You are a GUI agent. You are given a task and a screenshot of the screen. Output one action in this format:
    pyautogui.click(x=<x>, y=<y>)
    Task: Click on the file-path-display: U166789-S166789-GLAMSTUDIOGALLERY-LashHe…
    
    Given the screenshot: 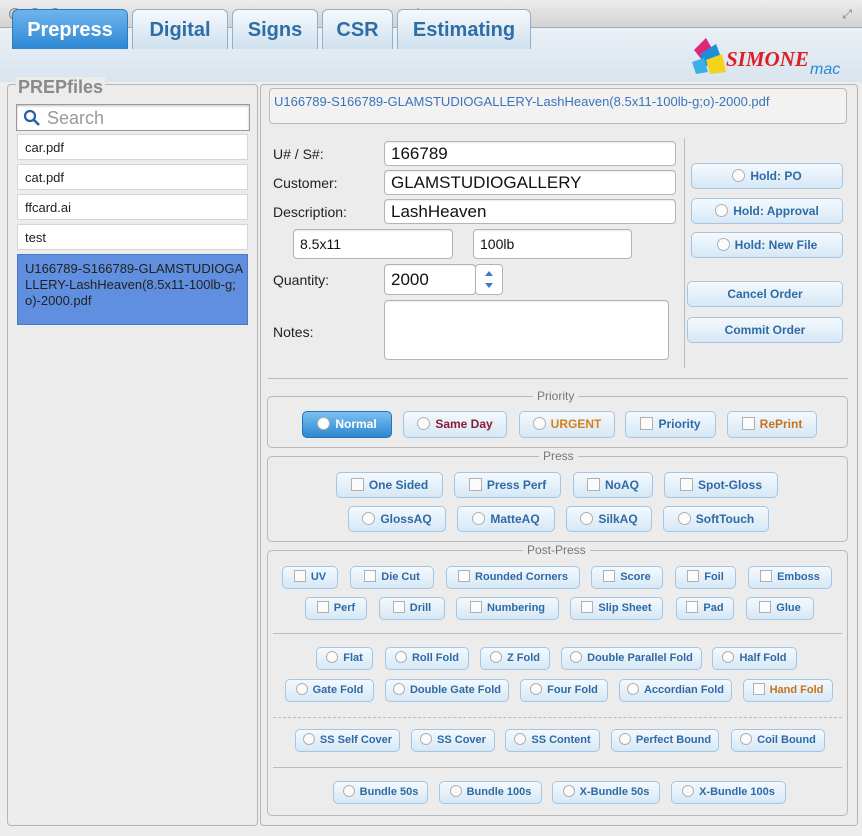 What is the action you would take?
    pyautogui.click(x=558, y=106)
    